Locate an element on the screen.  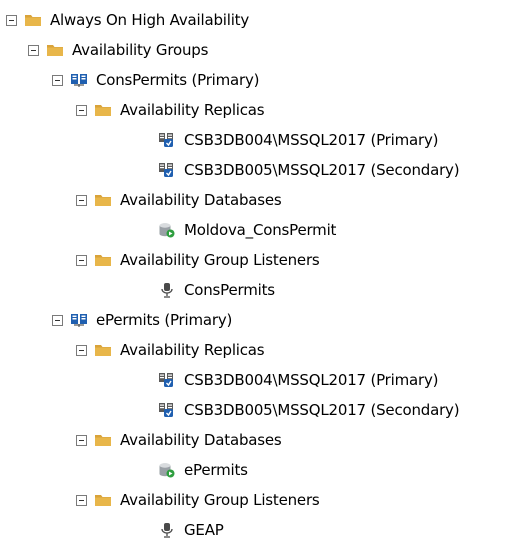
tree-node-availability-group: ePermits (Primary) is located at coordinates (142, 320).